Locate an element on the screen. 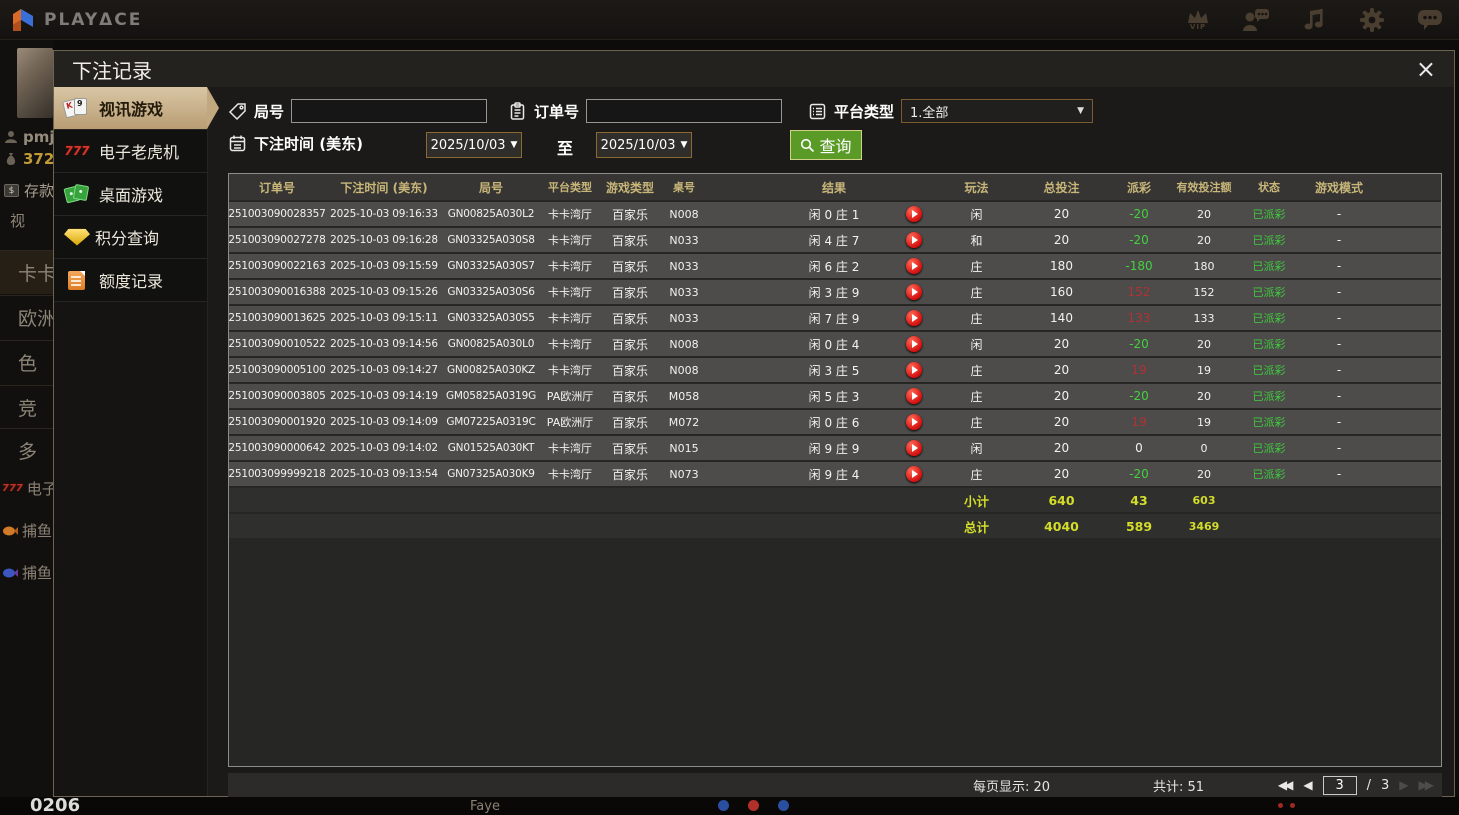 The height and width of the screenshot is (815, 1459). cell: 2025-10-03 09:14:09 is located at coordinates (384, 422).